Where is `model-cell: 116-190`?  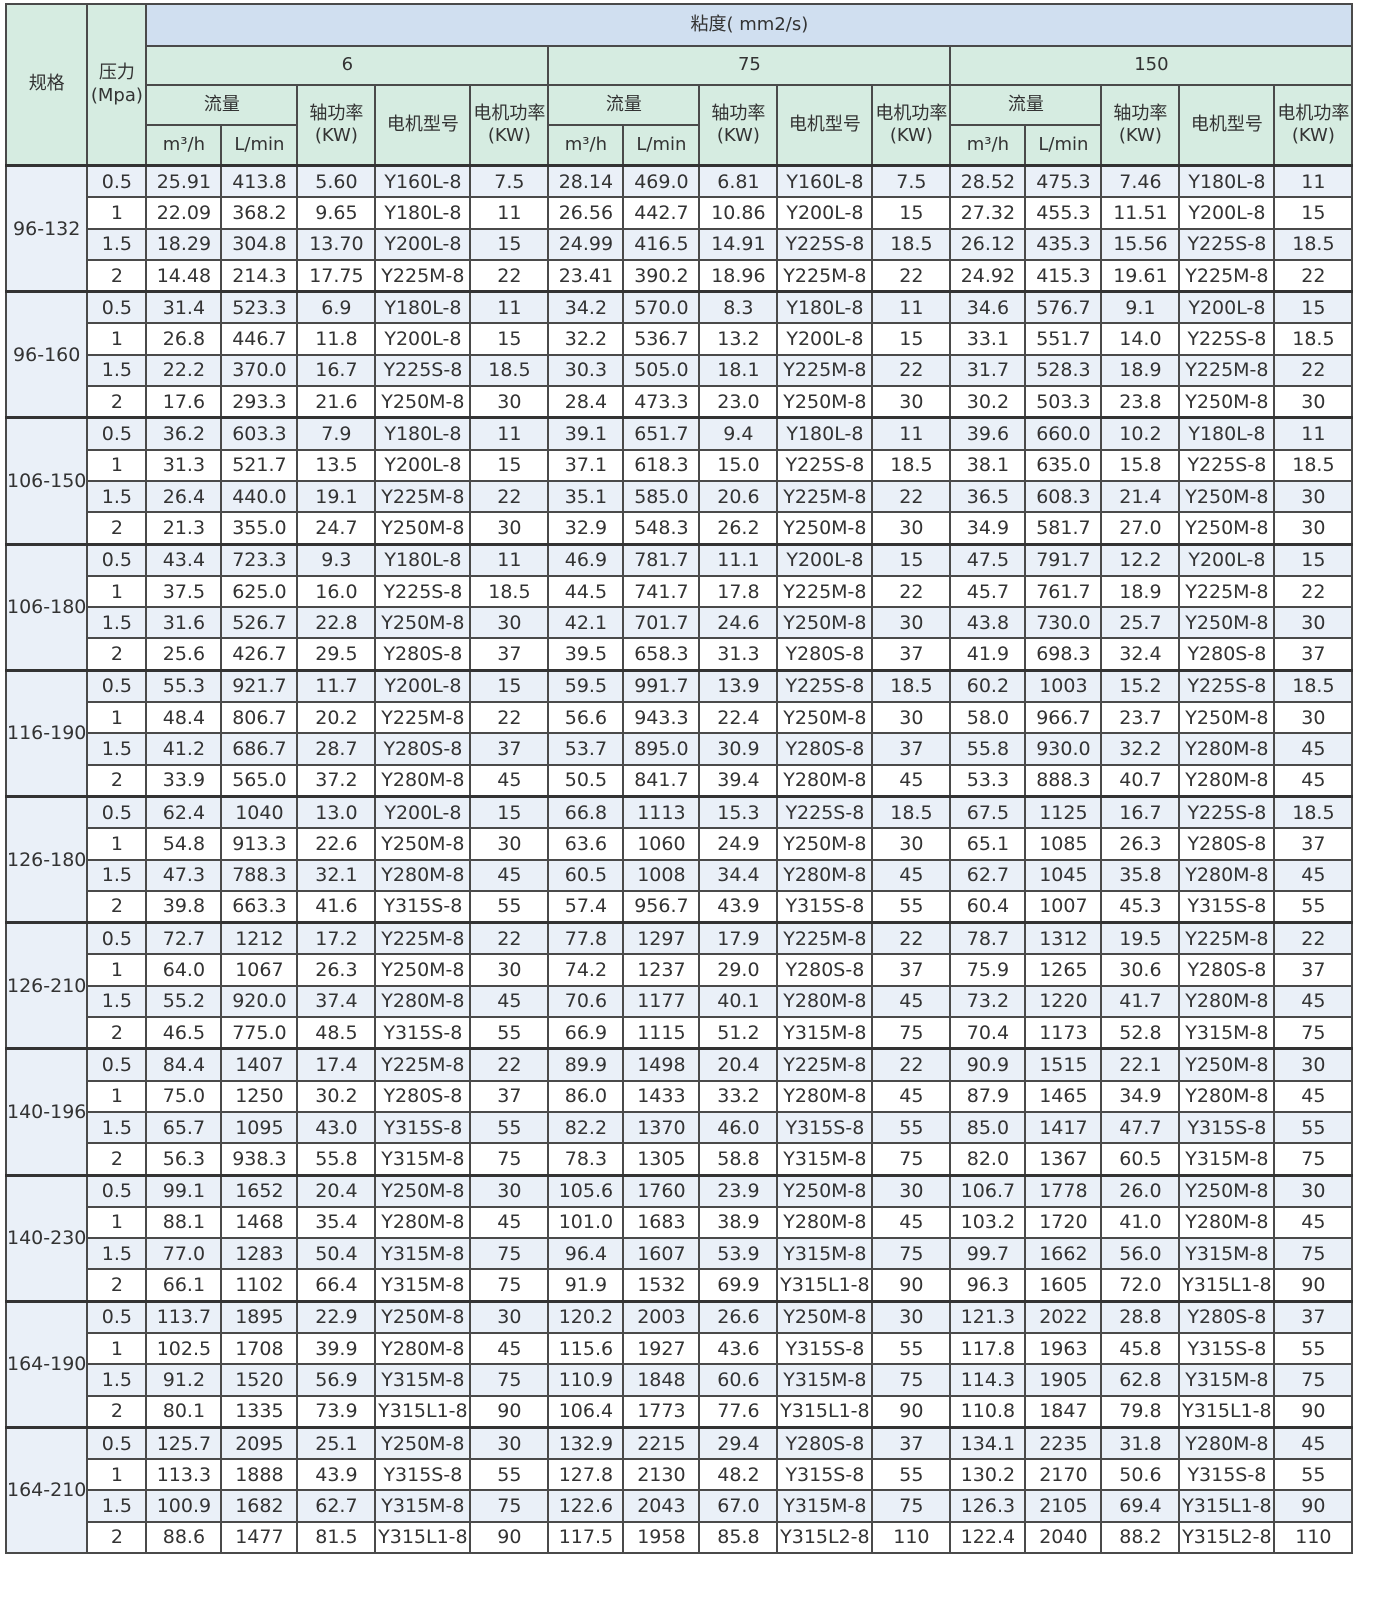
model-cell: 116-190 is located at coordinates (46, 733).